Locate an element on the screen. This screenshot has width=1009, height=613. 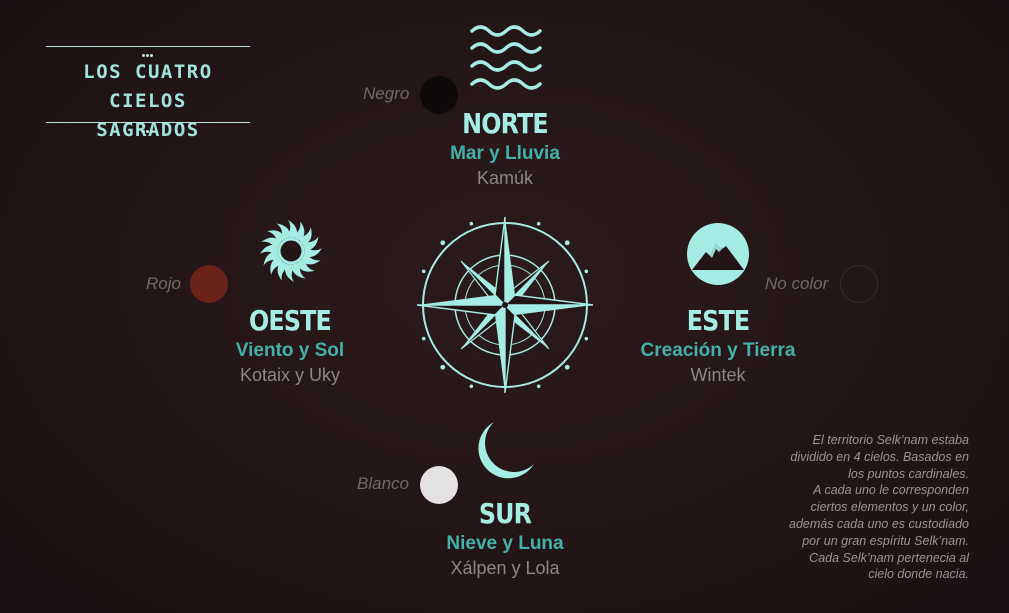
south-block: SUR Nieve y Luna Xálpen y Lola is located at coordinates (505, 539).